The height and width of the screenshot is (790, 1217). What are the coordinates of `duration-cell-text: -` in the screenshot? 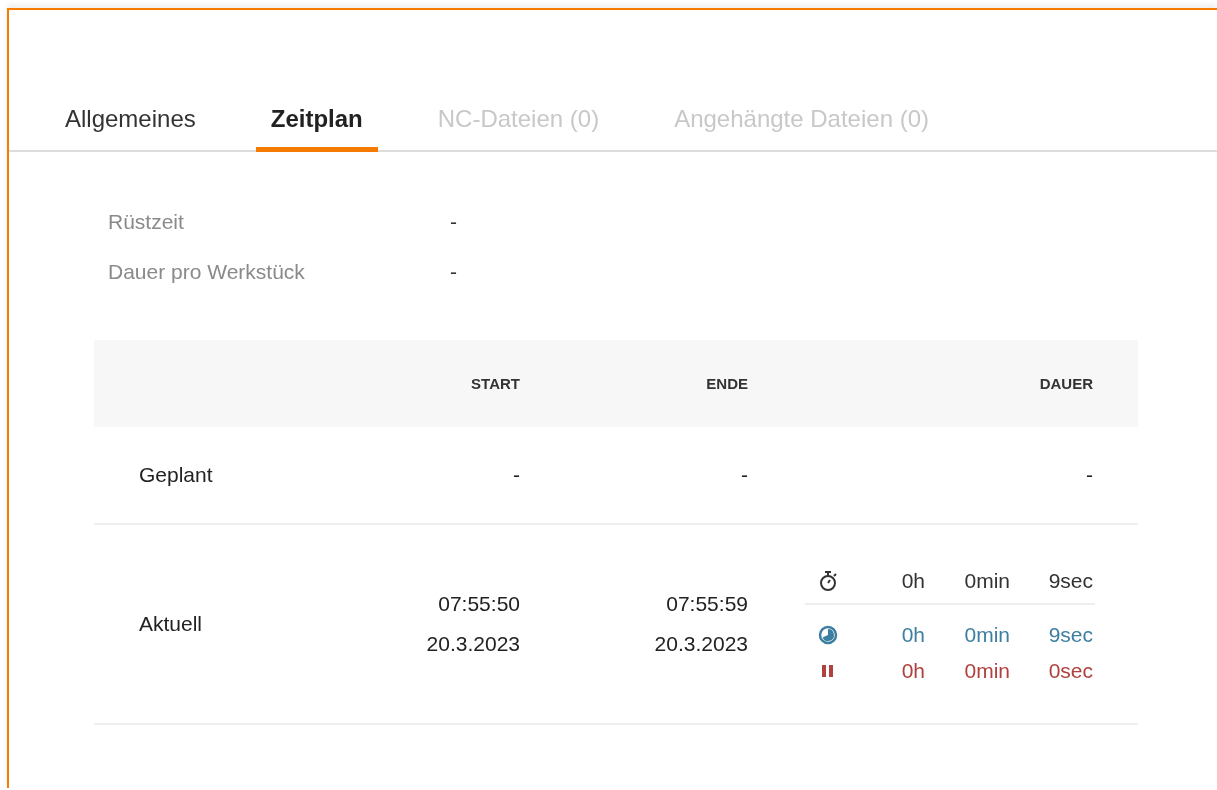 It's located at (1089, 475).